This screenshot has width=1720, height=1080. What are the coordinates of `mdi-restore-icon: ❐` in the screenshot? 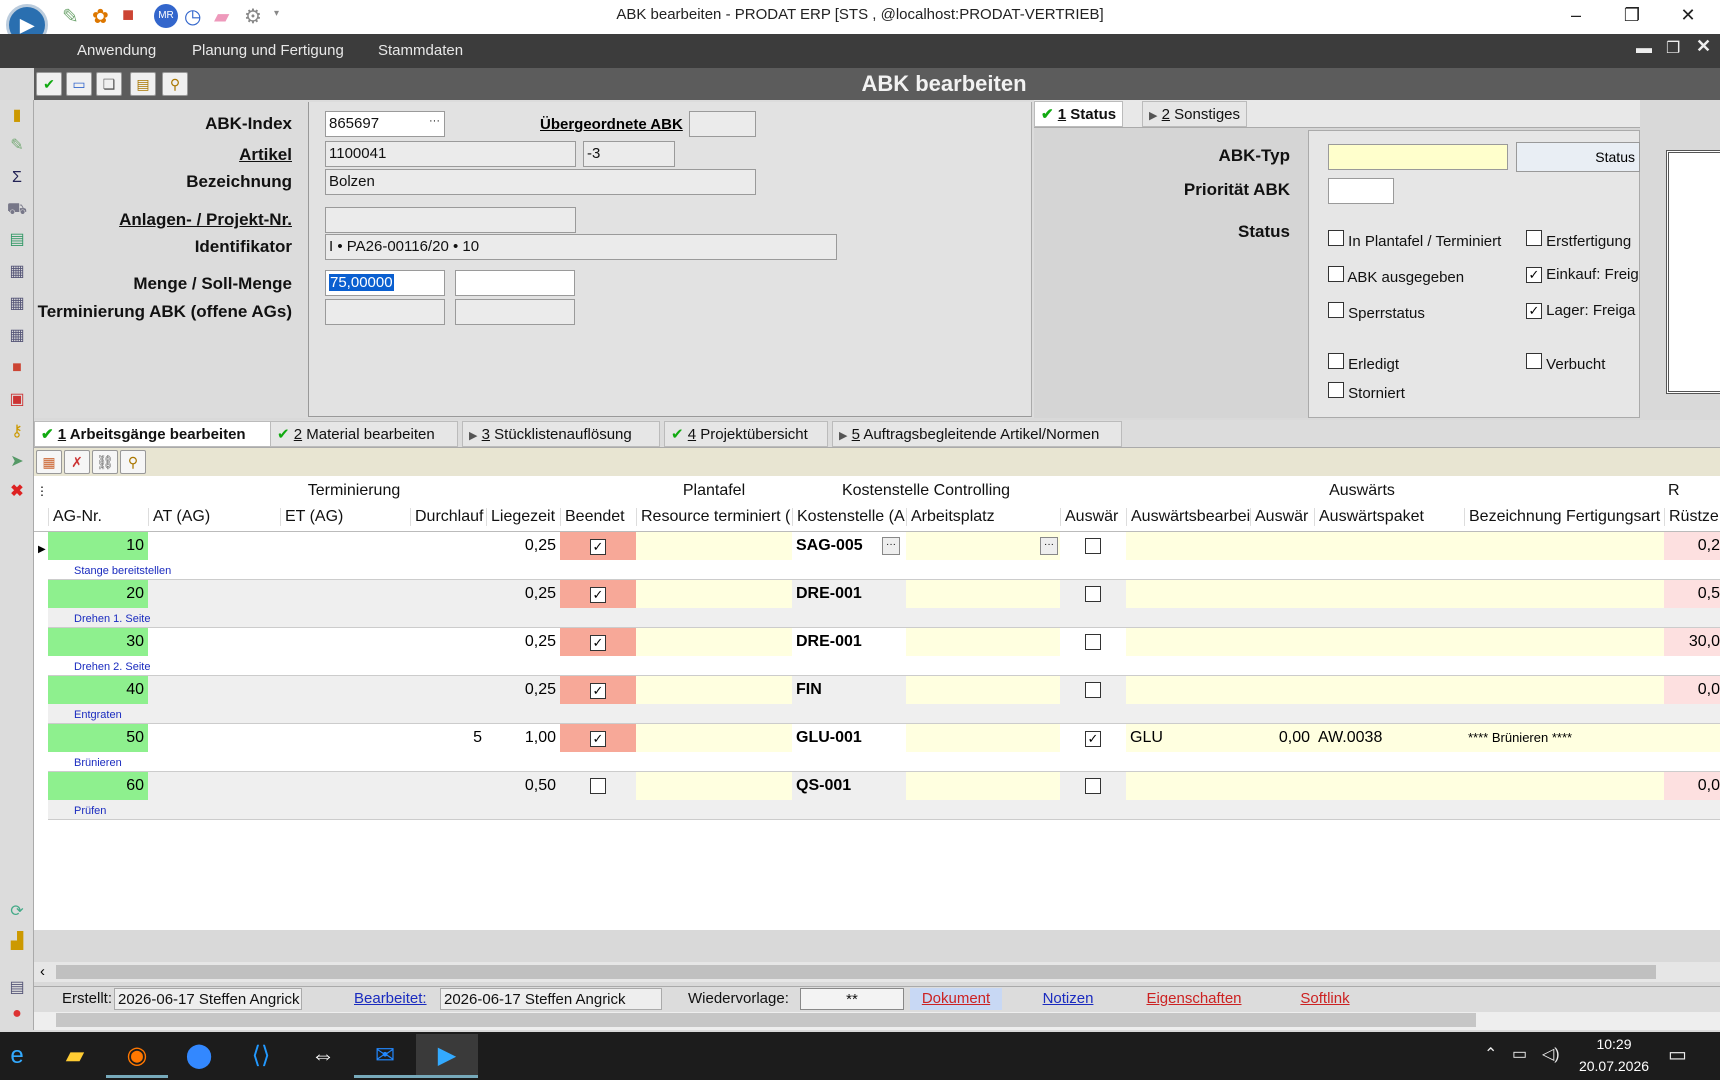 It's located at (1673, 48).